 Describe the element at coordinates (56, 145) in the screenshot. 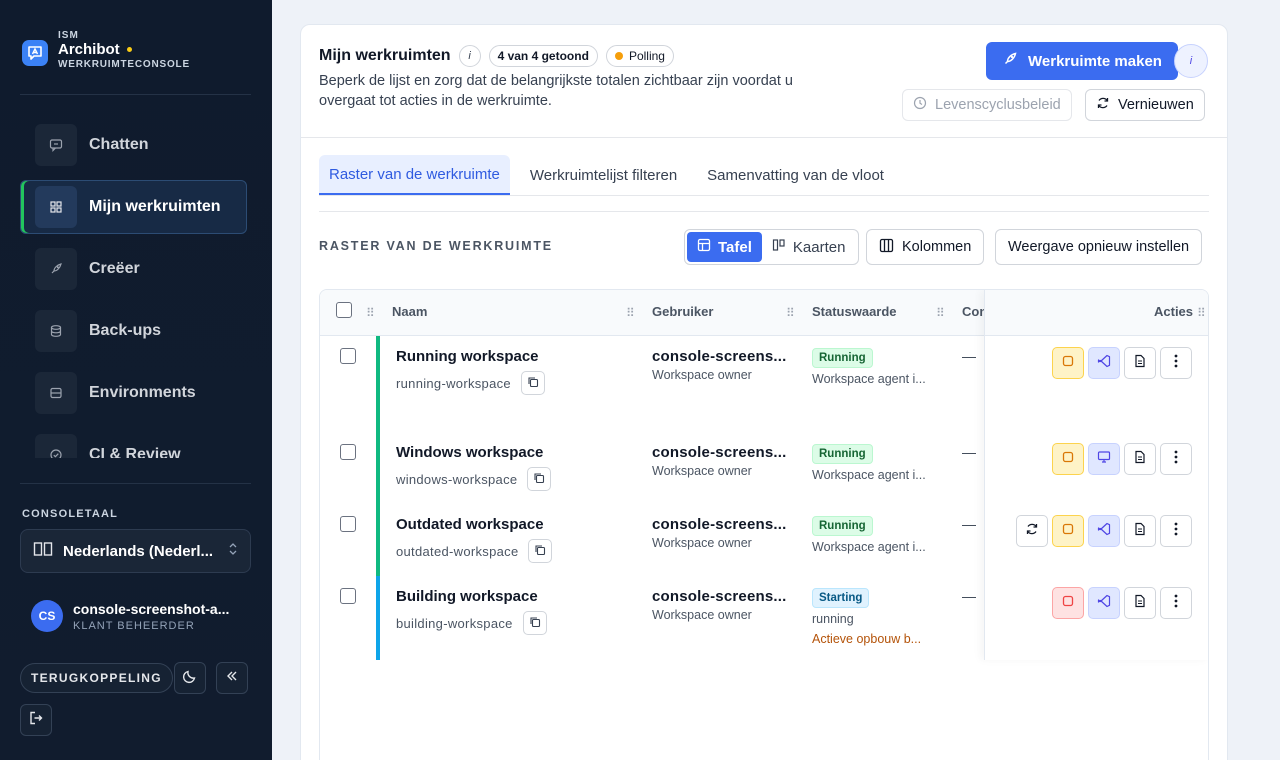

I see `chat-icon` at that location.